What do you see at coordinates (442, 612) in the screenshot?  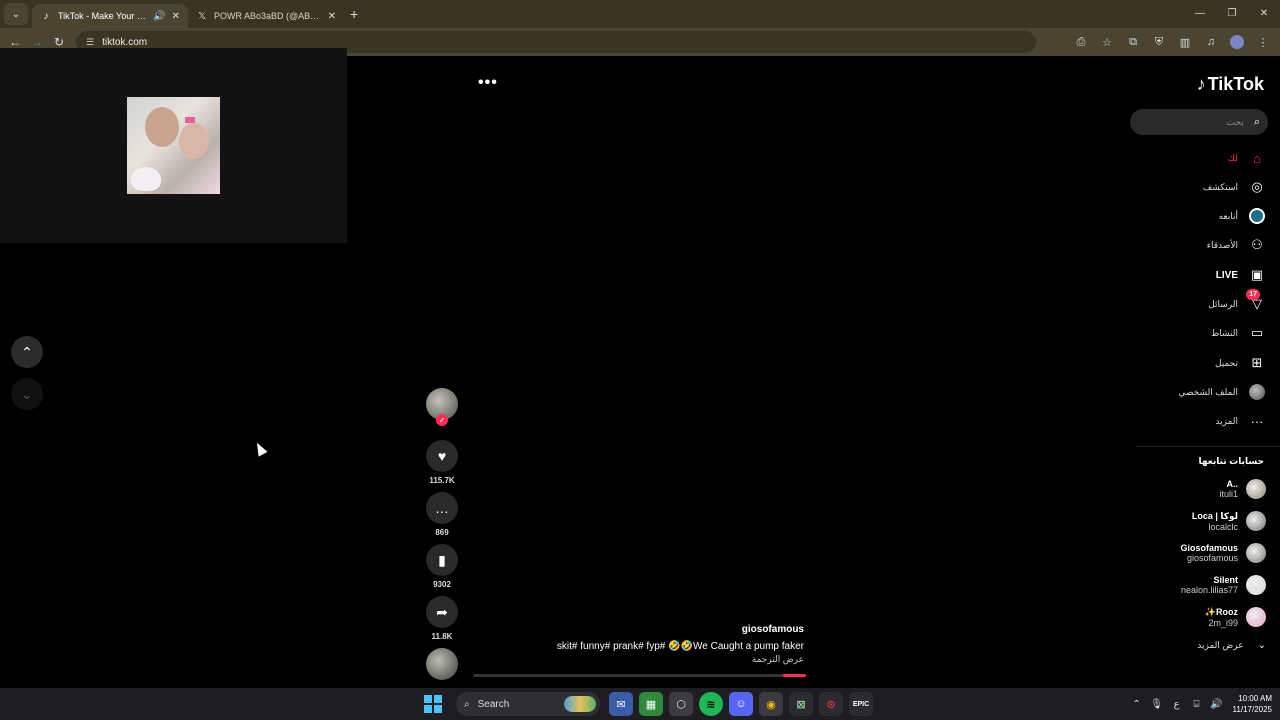 I see `share-icon: ➦` at bounding box center [442, 612].